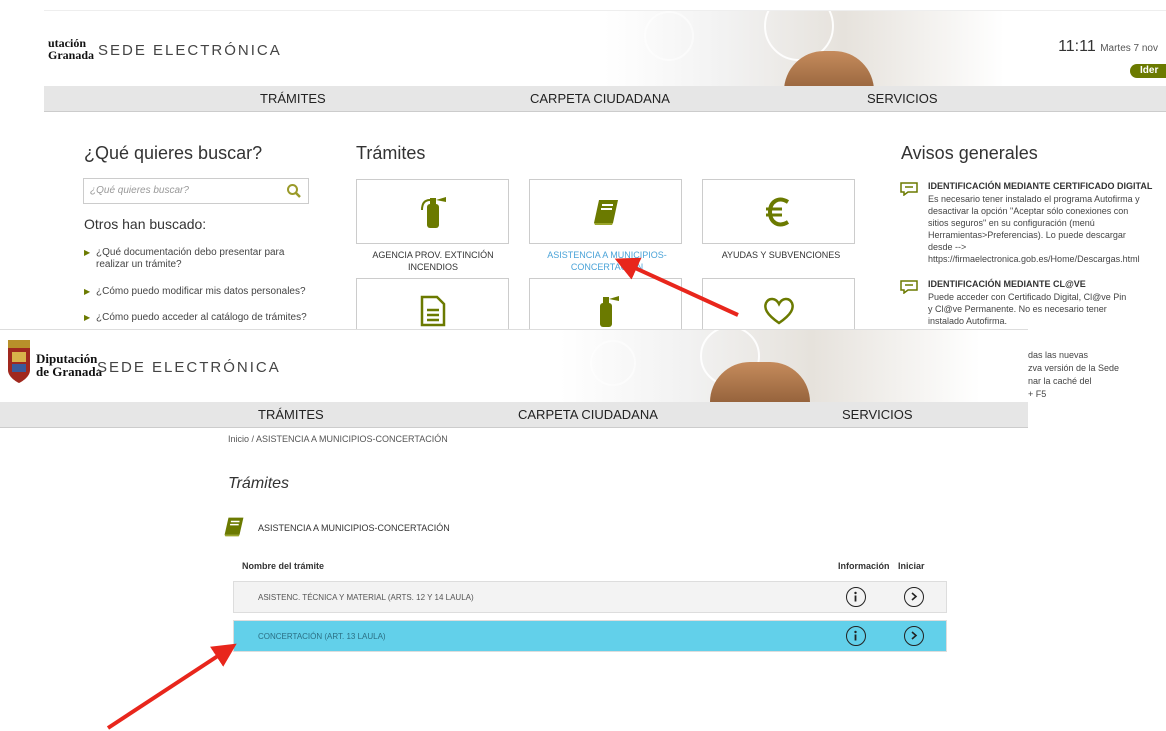  What do you see at coordinates (294, 191) in the screenshot?
I see `search-icon` at bounding box center [294, 191].